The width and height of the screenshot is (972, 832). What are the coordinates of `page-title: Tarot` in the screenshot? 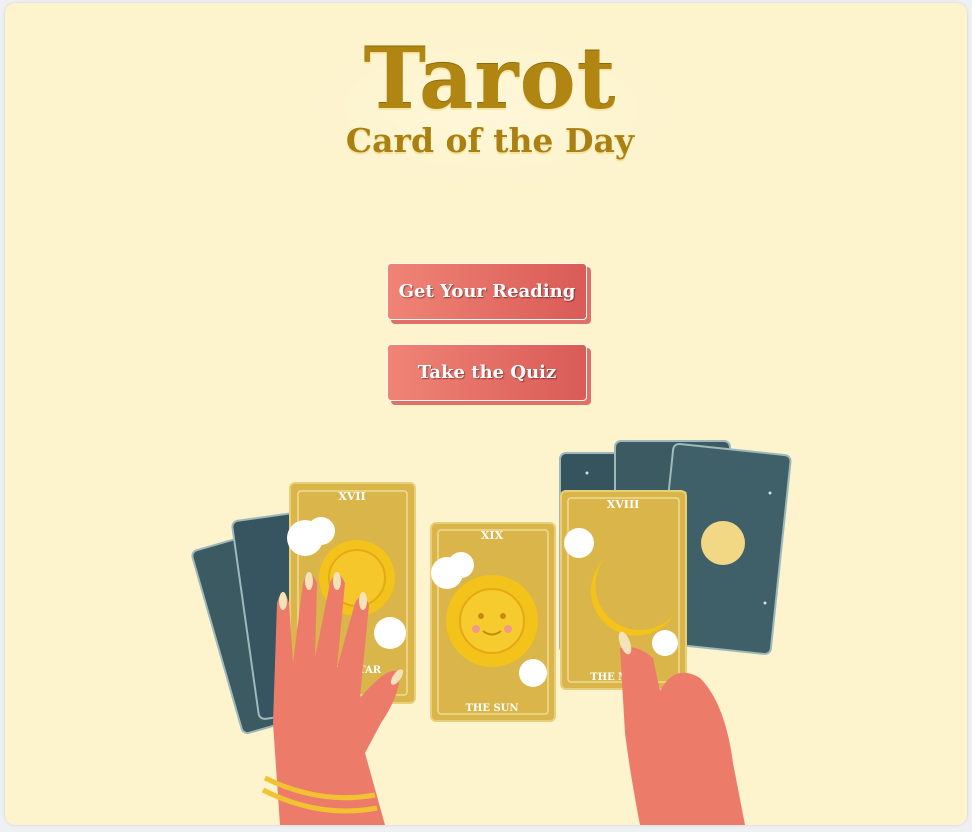 It's located at (490, 78).